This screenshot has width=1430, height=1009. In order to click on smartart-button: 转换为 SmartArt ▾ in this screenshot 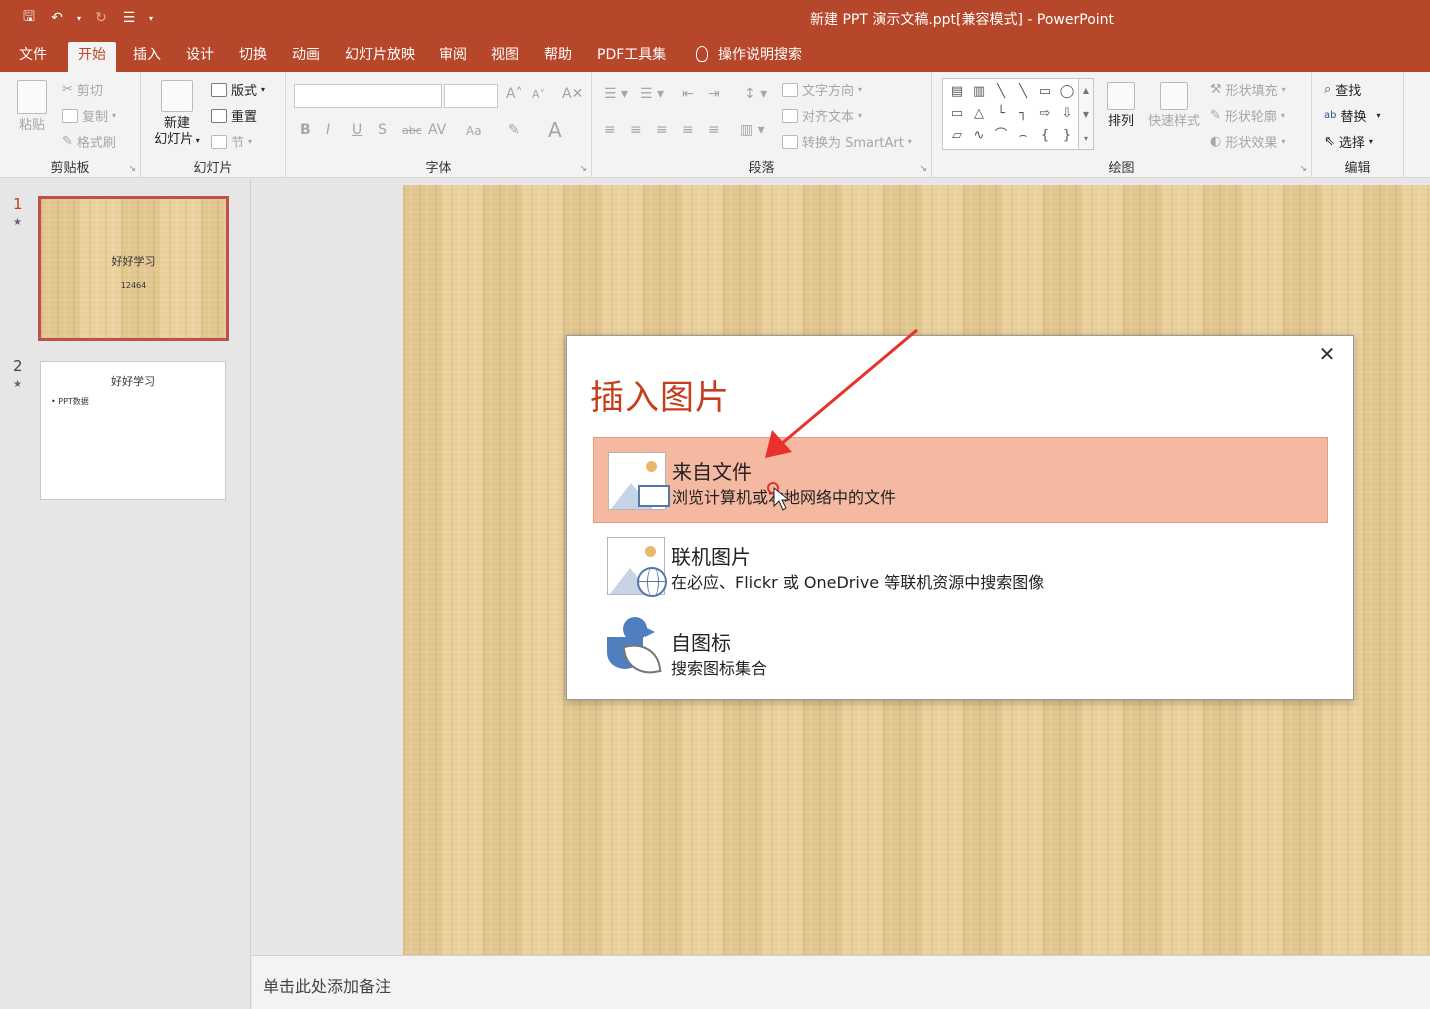, I will do `click(847, 141)`.